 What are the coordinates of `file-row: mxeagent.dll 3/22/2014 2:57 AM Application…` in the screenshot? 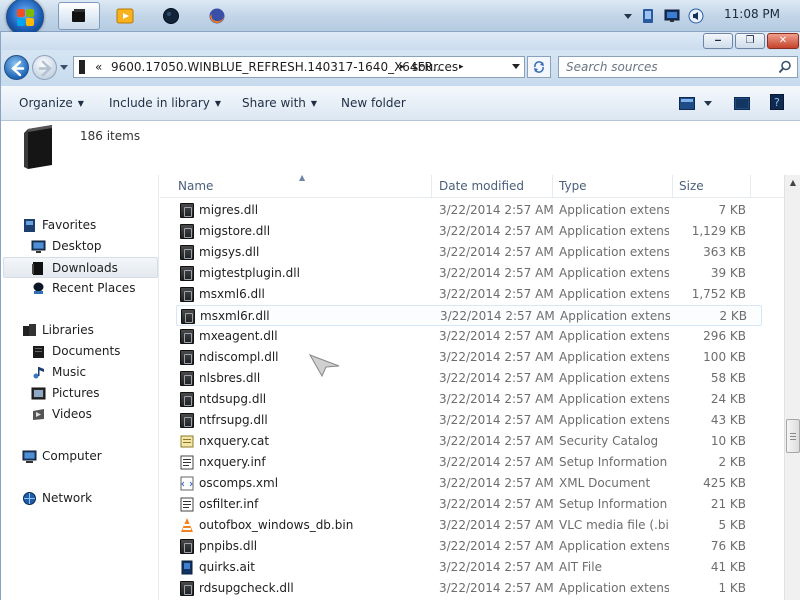 It's located at (469, 336).